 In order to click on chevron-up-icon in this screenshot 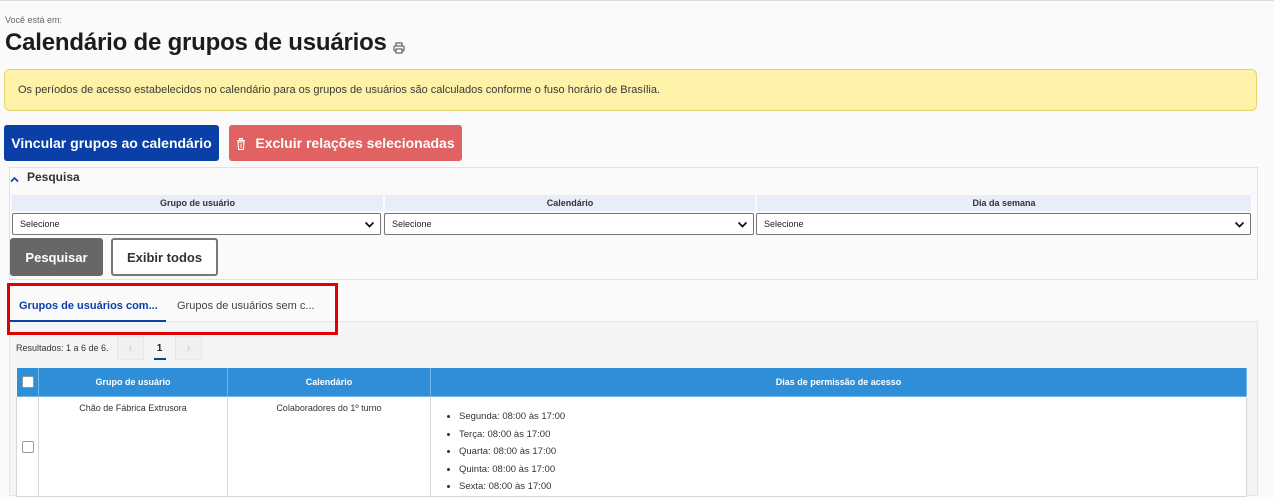, I will do `click(14, 177)`.